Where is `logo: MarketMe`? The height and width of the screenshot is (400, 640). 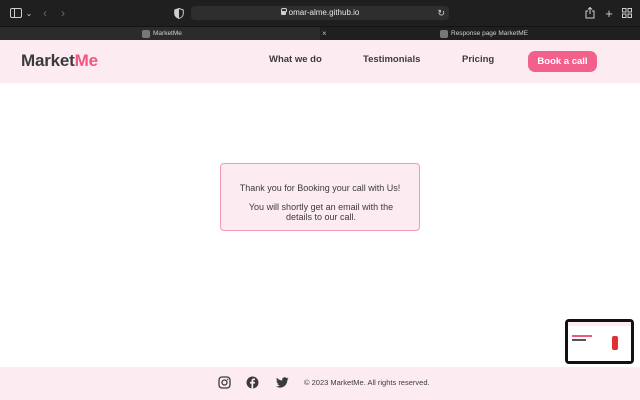
logo: MarketMe is located at coordinates (59, 61).